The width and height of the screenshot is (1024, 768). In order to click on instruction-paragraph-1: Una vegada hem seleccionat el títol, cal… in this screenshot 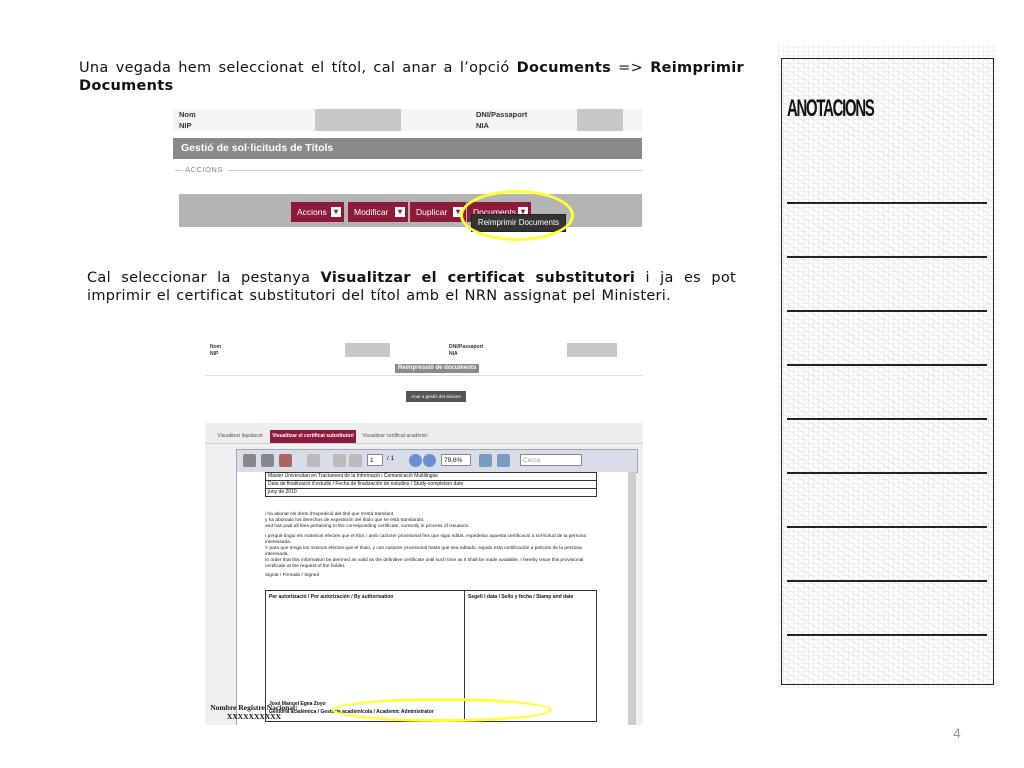, I will do `click(411, 77)`.